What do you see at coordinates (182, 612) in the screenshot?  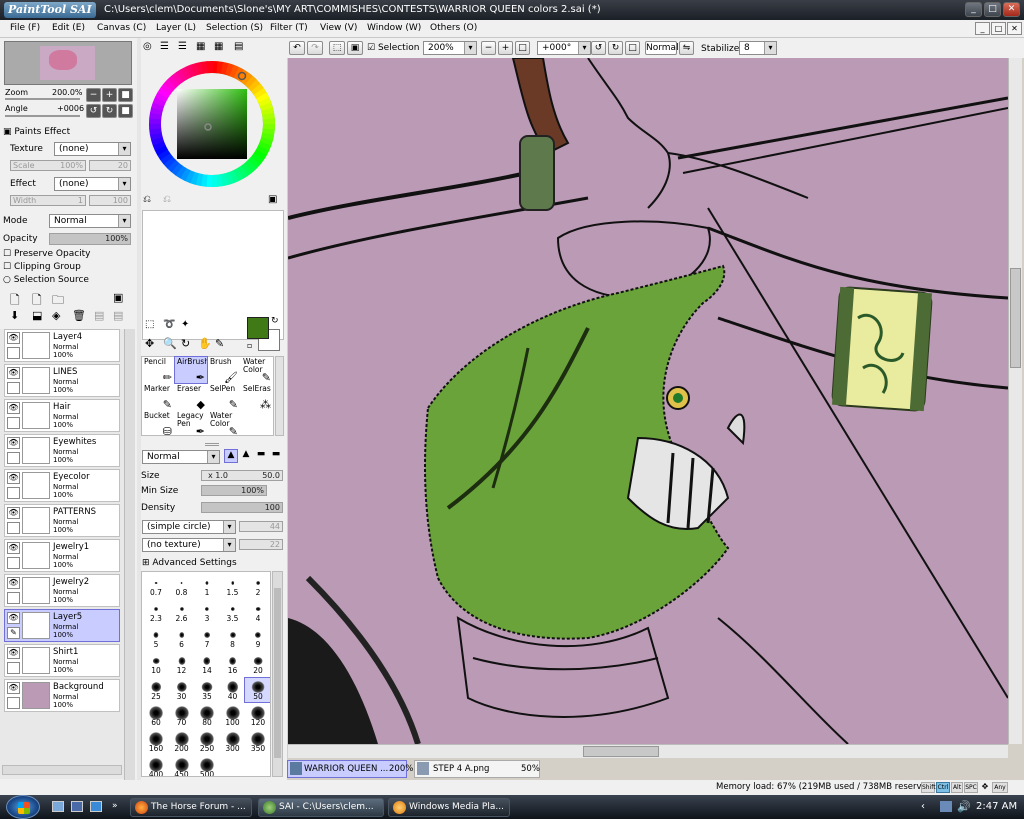 I see `brush-size-preset: 2.6` at bounding box center [182, 612].